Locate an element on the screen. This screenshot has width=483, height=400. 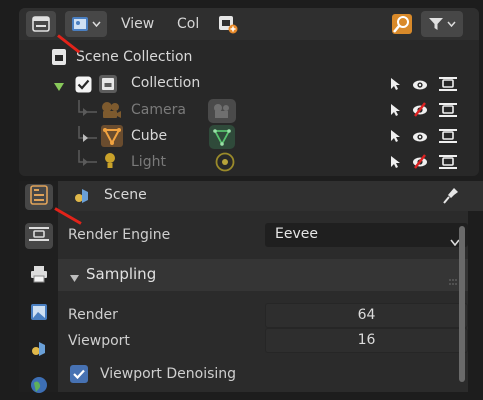
render-engine-value: Eevee is located at coordinates (296, 234).